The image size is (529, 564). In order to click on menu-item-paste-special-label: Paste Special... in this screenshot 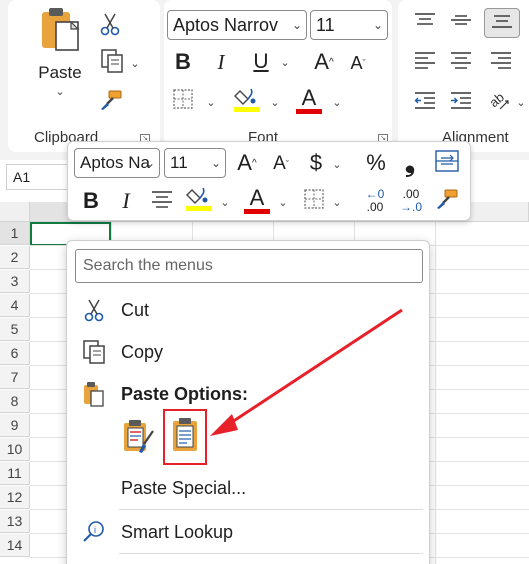, I will do `click(184, 487)`.